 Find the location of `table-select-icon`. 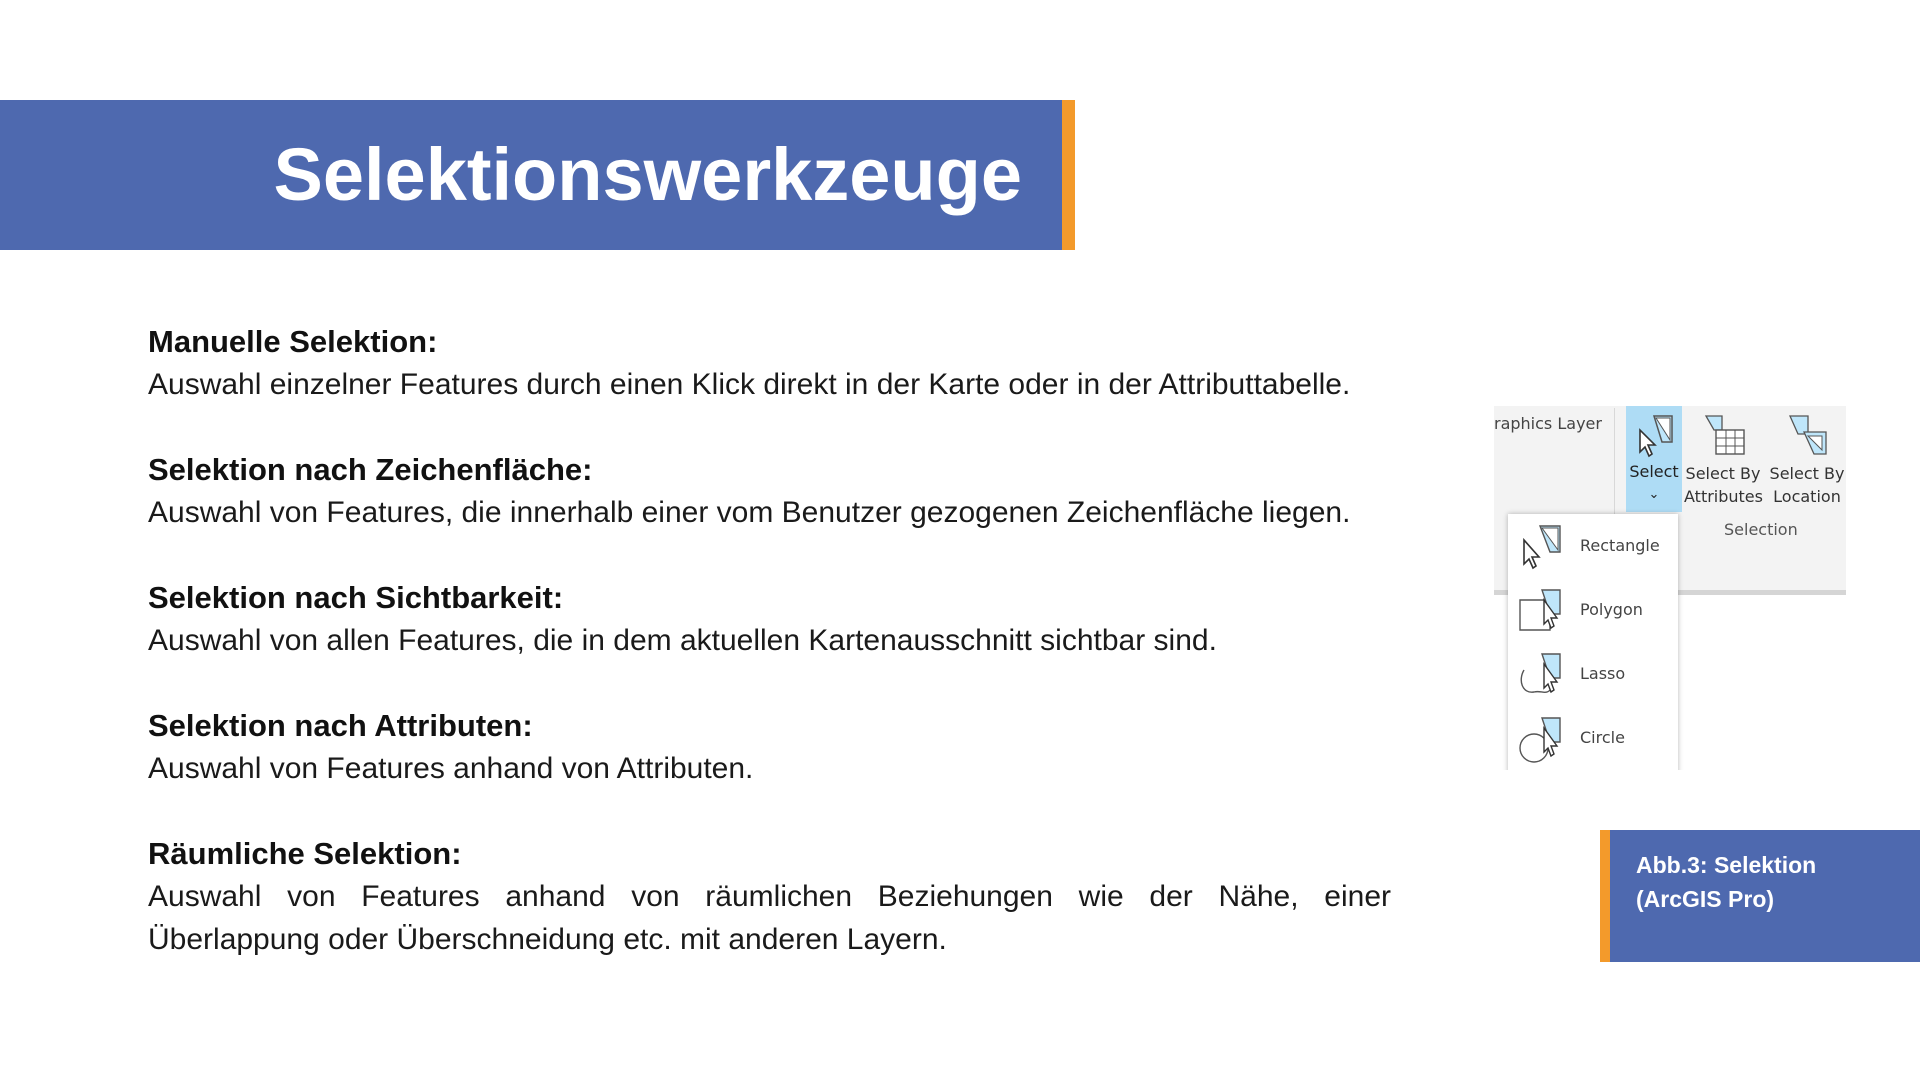

table-select-icon is located at coordinates (1724, 435).